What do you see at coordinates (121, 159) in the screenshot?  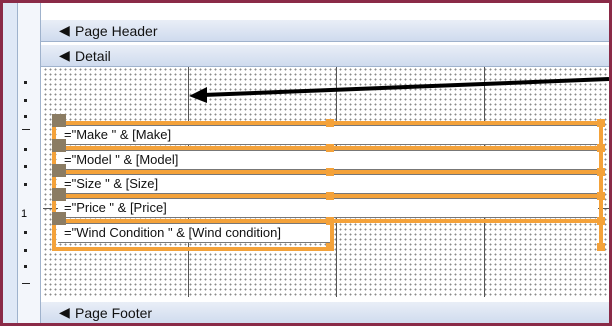 I see `textbox-expression: ="Model " & [Model]` at bounding box center [121, 159].